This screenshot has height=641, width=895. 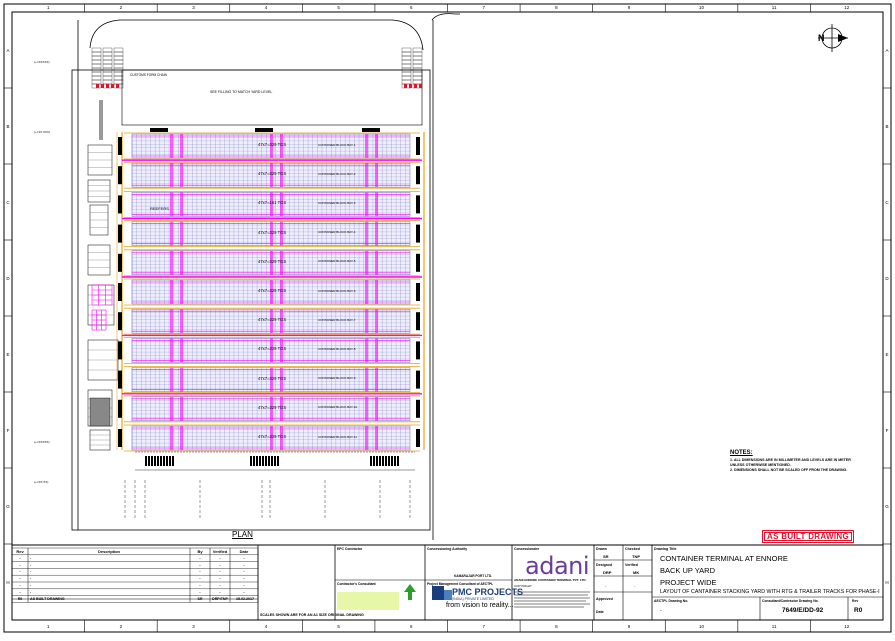 I want to click on copyright-text-block, so click(x=553, y=602).